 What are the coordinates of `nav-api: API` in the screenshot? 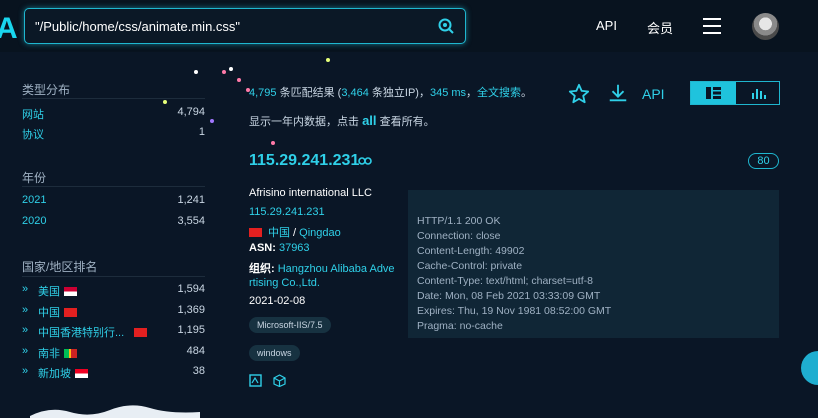 It's located at (606, 25).